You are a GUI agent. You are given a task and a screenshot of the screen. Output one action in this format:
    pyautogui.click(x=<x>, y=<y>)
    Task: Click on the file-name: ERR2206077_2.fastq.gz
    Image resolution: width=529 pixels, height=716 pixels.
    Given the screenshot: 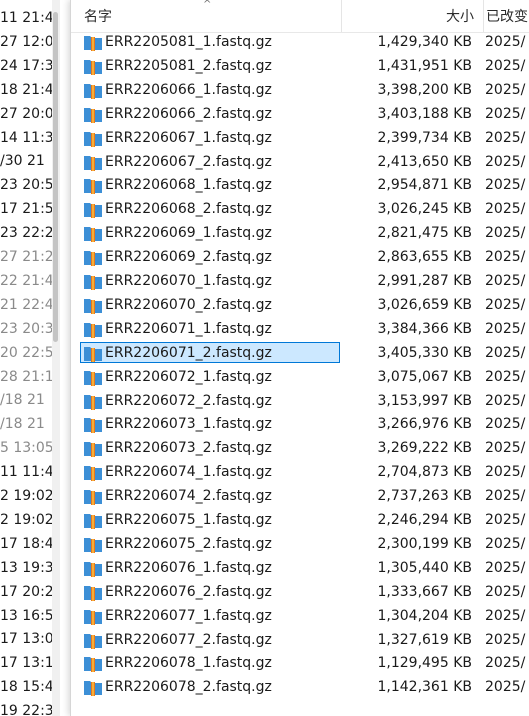 What is the action you would take?
    pyautogui.click(x=188, y=640)
    